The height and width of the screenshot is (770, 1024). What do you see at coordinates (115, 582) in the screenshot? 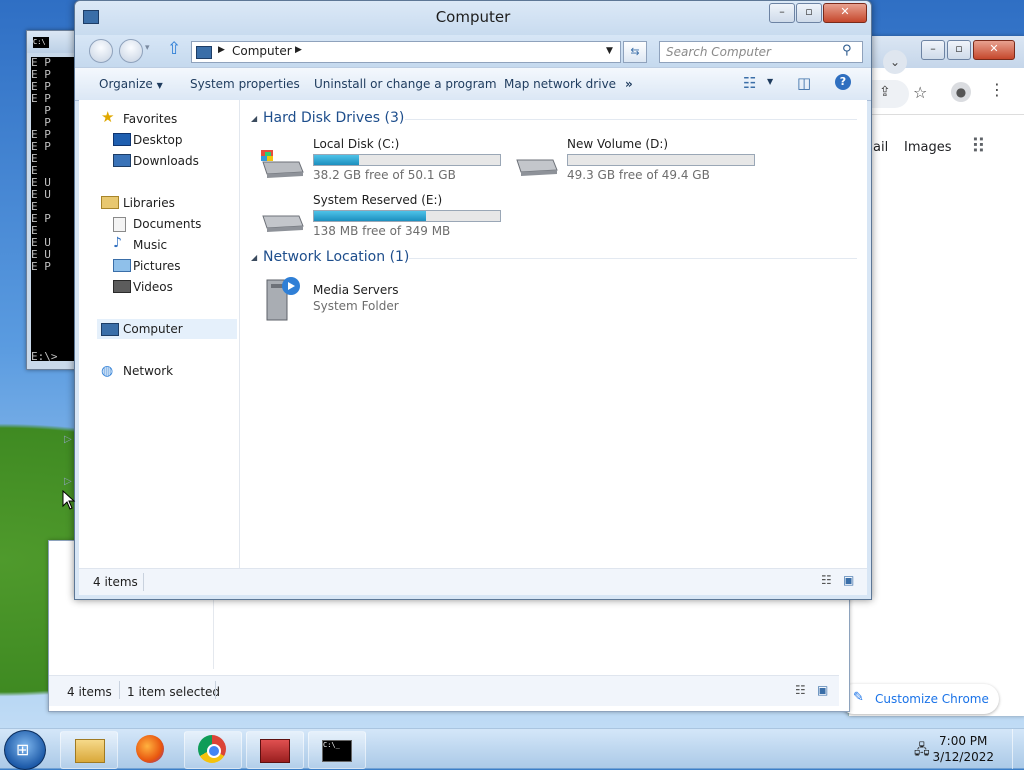
I see `status-item-count: 4 items` at bounding box center [115, 582].